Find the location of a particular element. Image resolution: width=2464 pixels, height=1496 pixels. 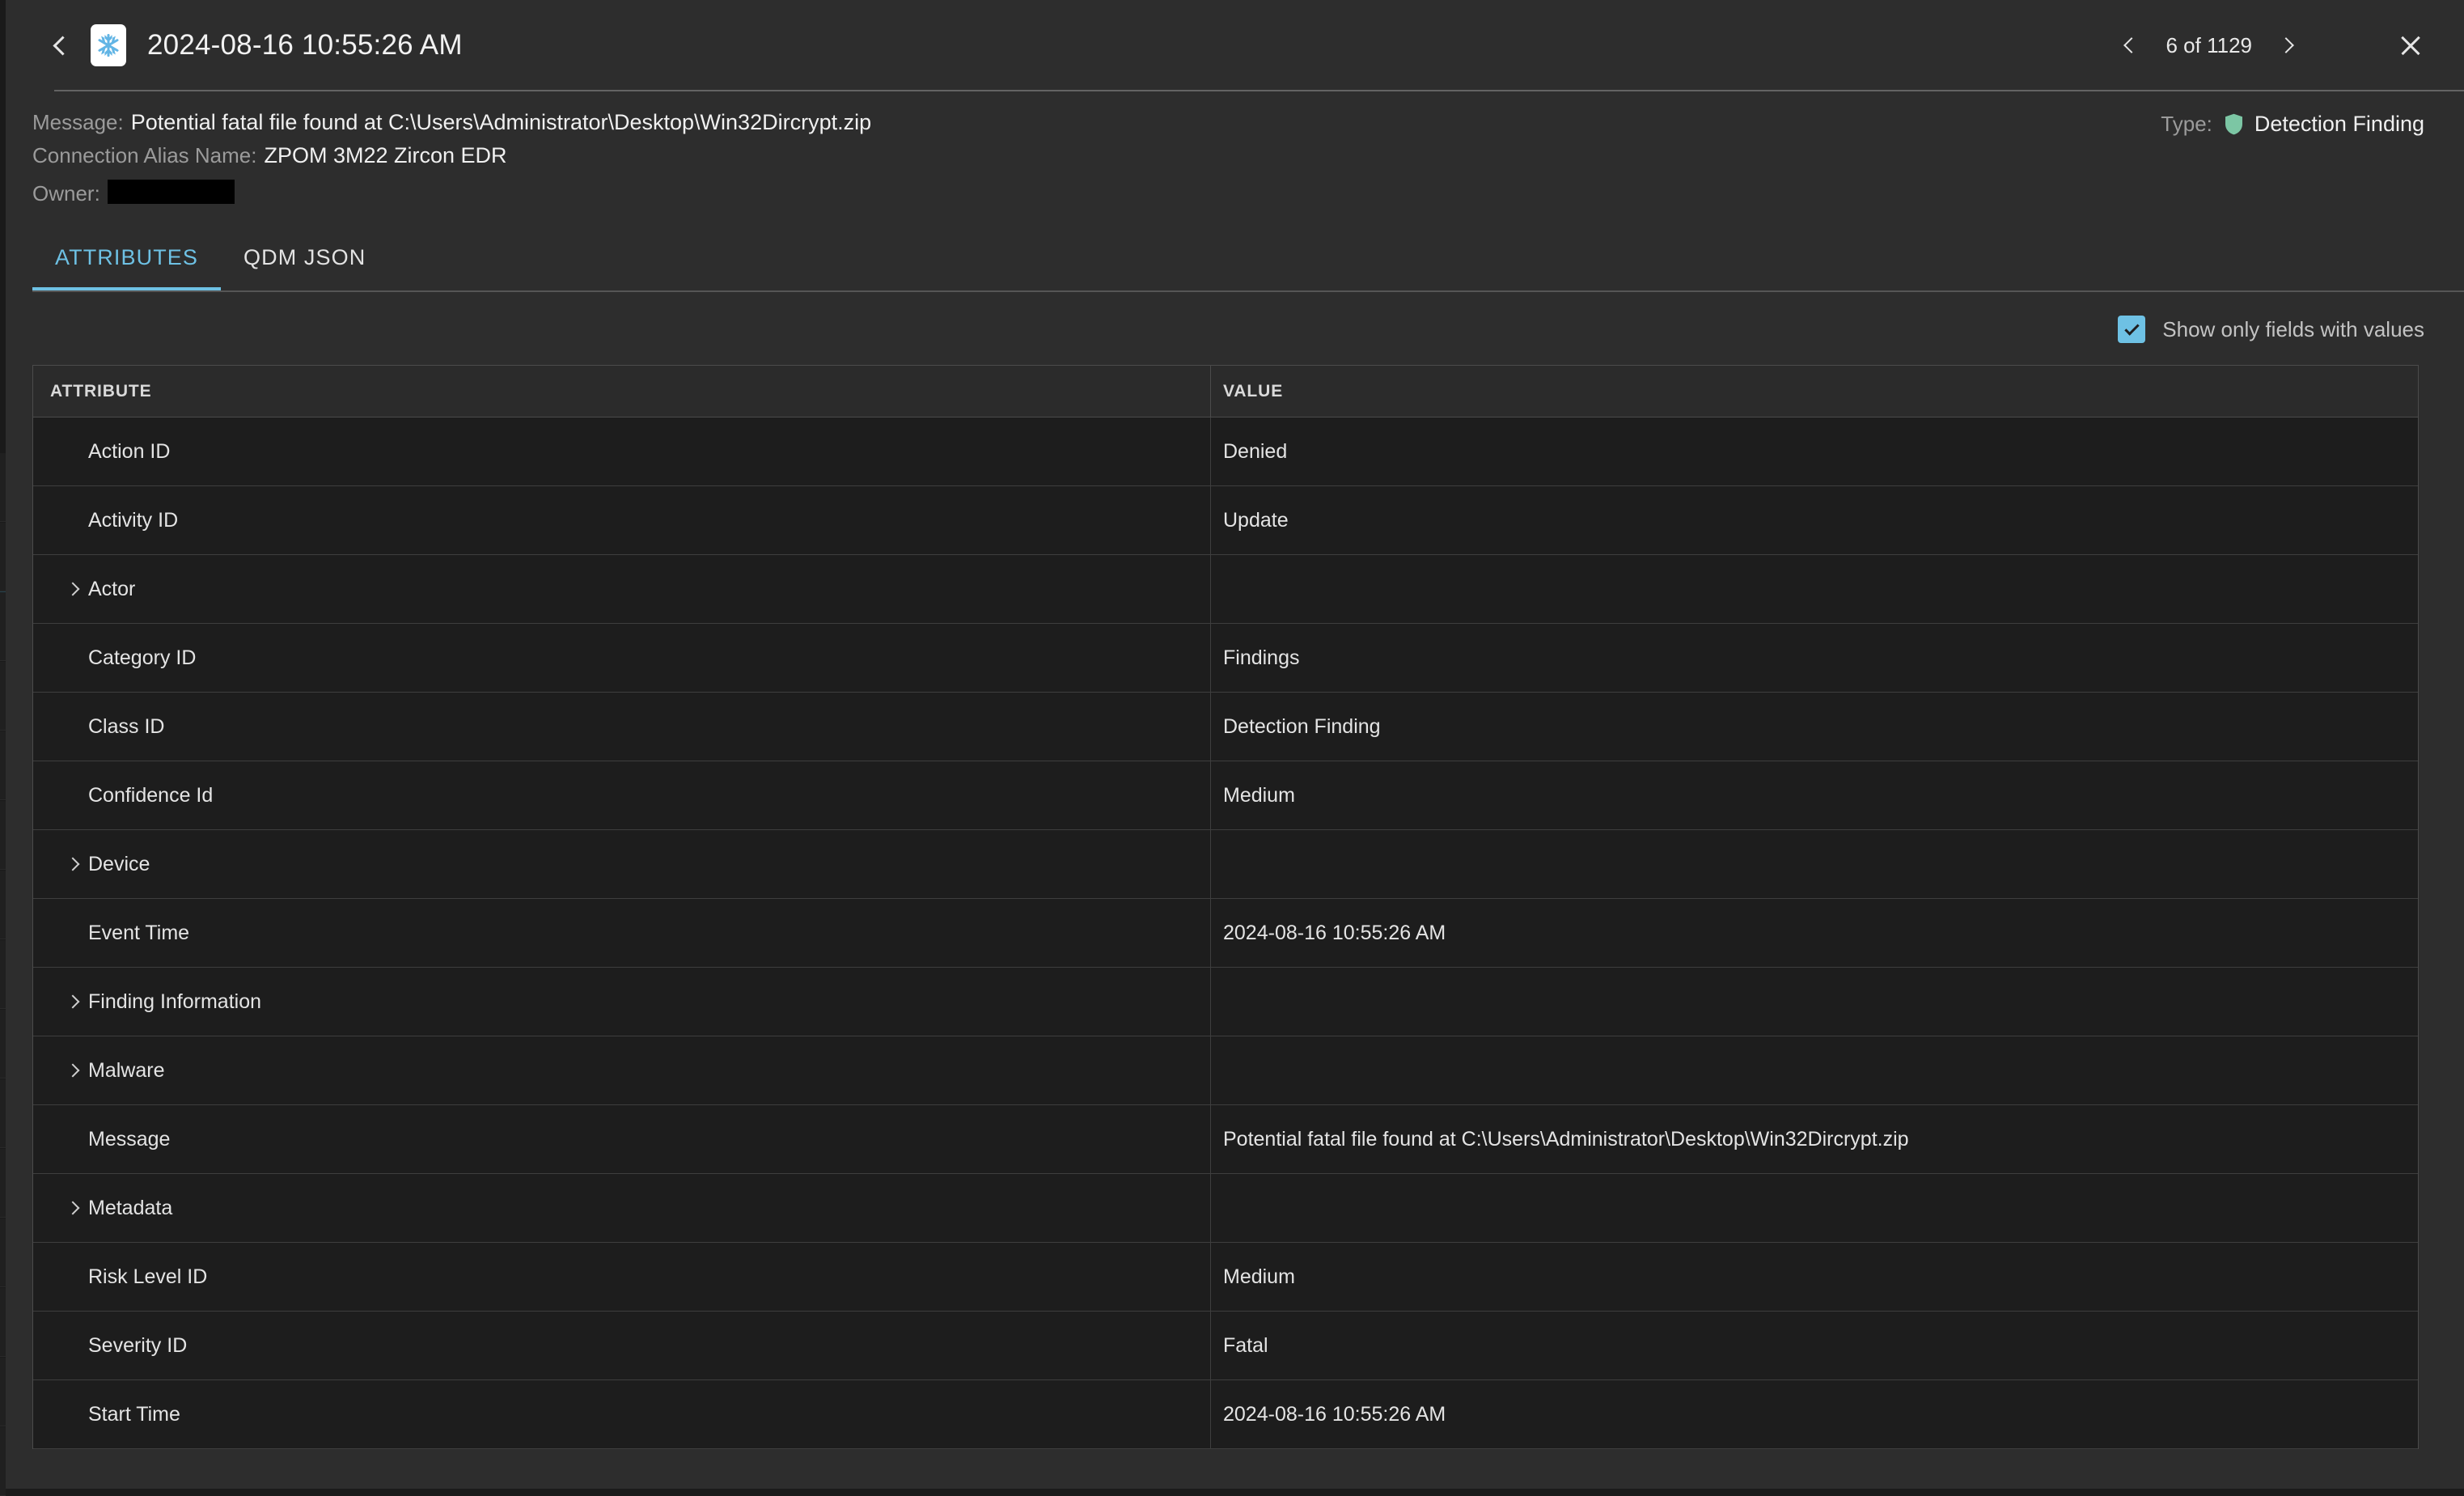

table-row: Finding Information is located at coordinates (1225, 1002).